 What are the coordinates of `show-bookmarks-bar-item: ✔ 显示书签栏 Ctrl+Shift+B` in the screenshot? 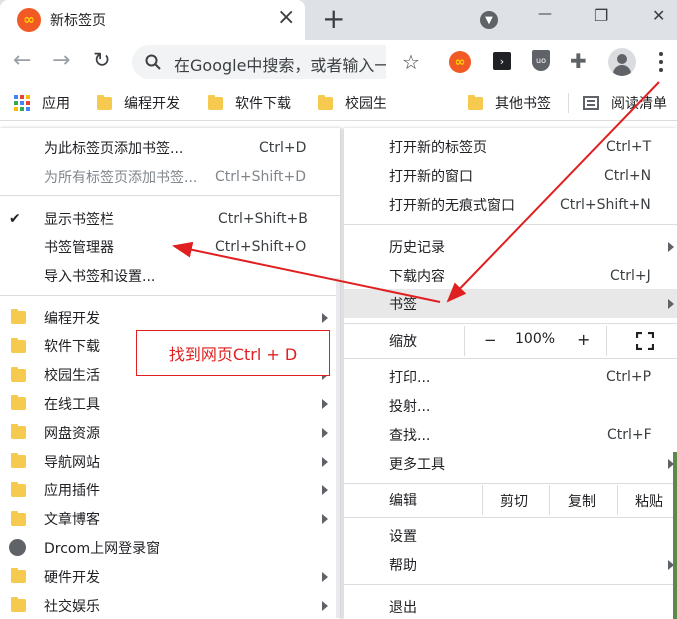 It's located at (170, 218).